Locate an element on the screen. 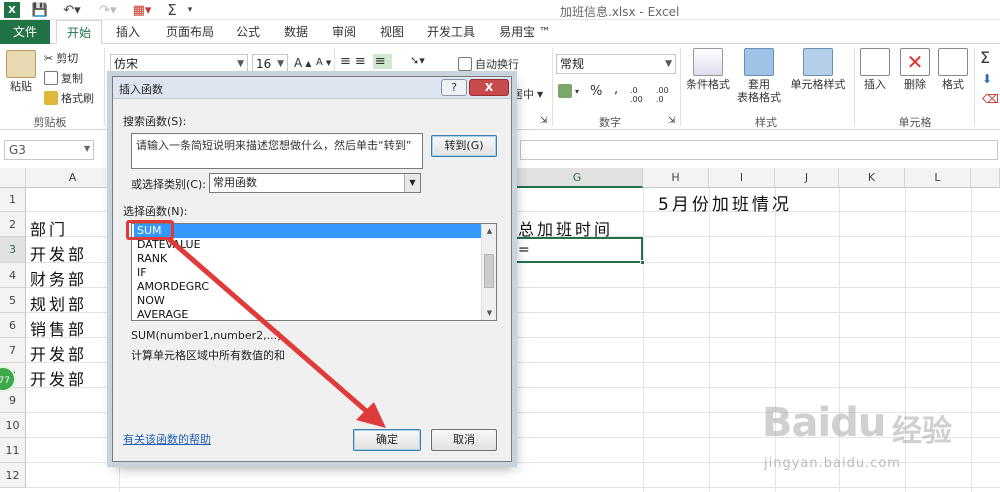 The height and width of the screenshot is (492, 1000). function-item-average: AVERAGE is located at coordinates (308, 314).